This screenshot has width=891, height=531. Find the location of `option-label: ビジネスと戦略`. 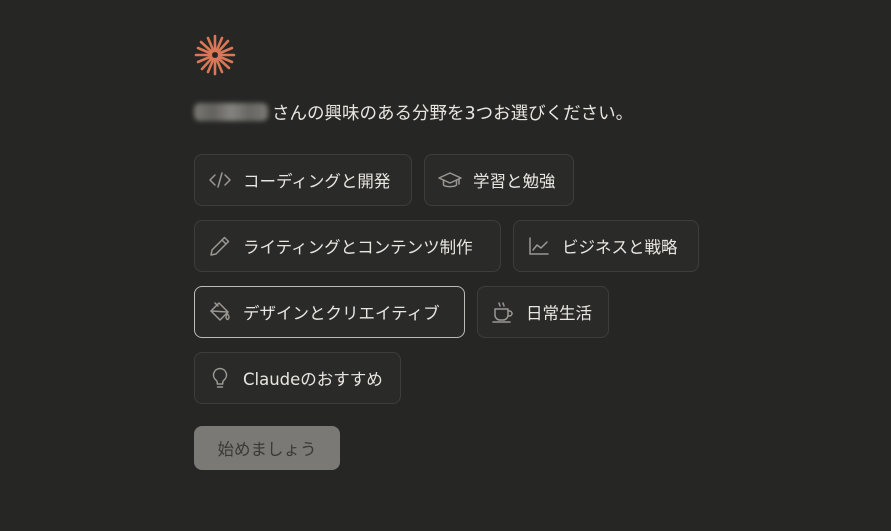

option-label: ビジネスと戦略 is located at coordinates (620, 247).